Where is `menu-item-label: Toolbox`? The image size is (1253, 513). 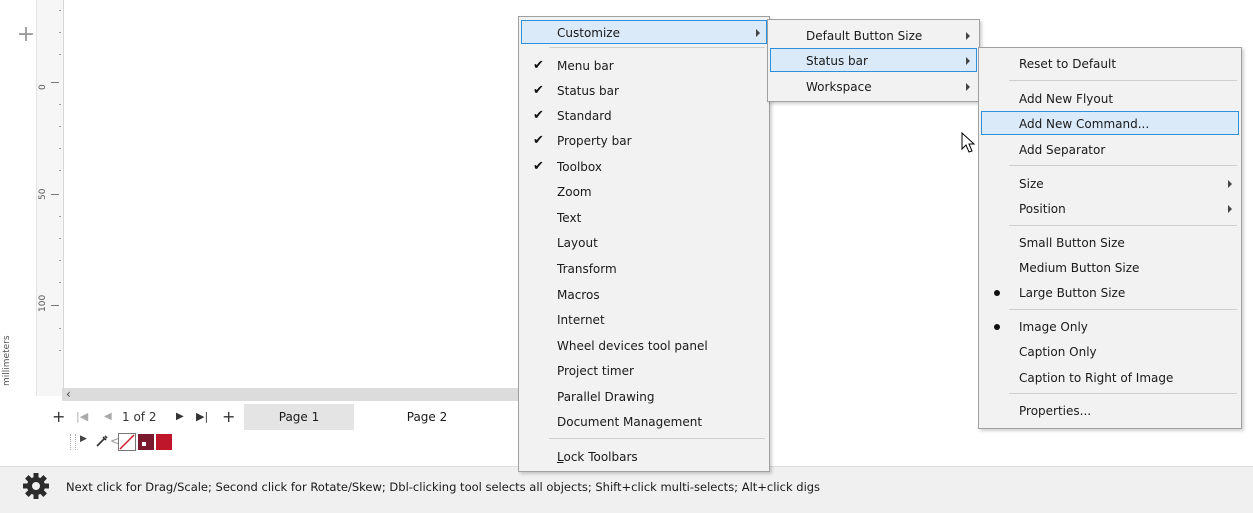 menu-item-label: Toolbox is located at coordinates (579, 167).